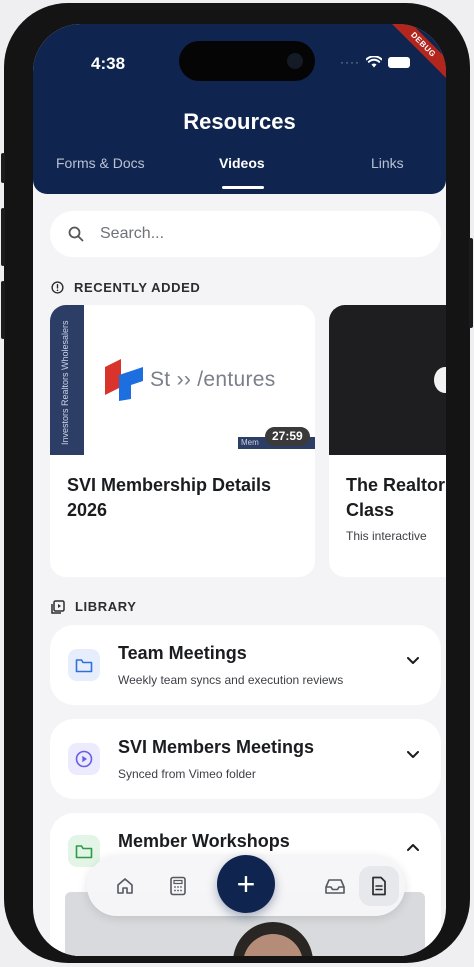  I want to click on thumbnail-logo-text: St ›› /entures, so click(213, 379).